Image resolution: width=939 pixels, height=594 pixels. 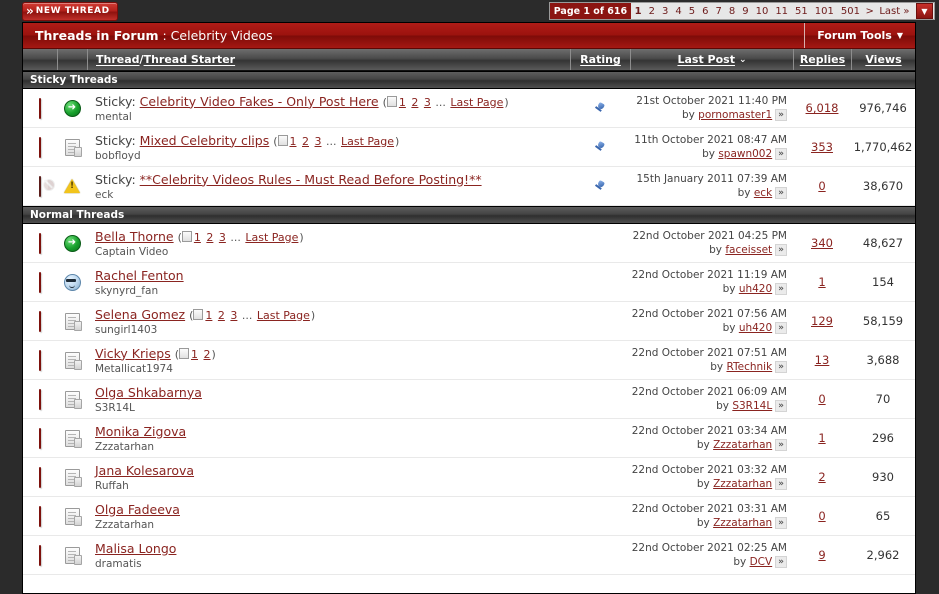 What do you see at coordinates (822, 108) in the screenshot?
I see `replies-count-link: 6,018` at bounding box center [822, 108].